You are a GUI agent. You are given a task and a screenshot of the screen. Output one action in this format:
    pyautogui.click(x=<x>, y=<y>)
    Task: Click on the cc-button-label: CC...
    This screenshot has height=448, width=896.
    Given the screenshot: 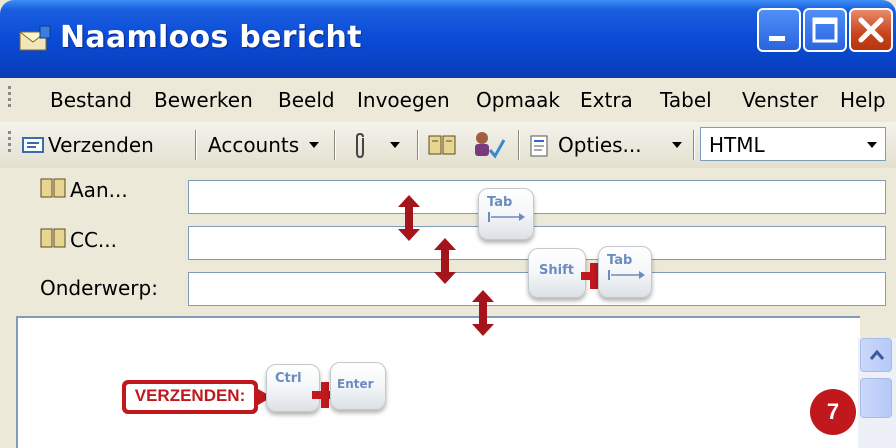 What is the action you would take?
    pyautogui.click(x=93, y=240)
    